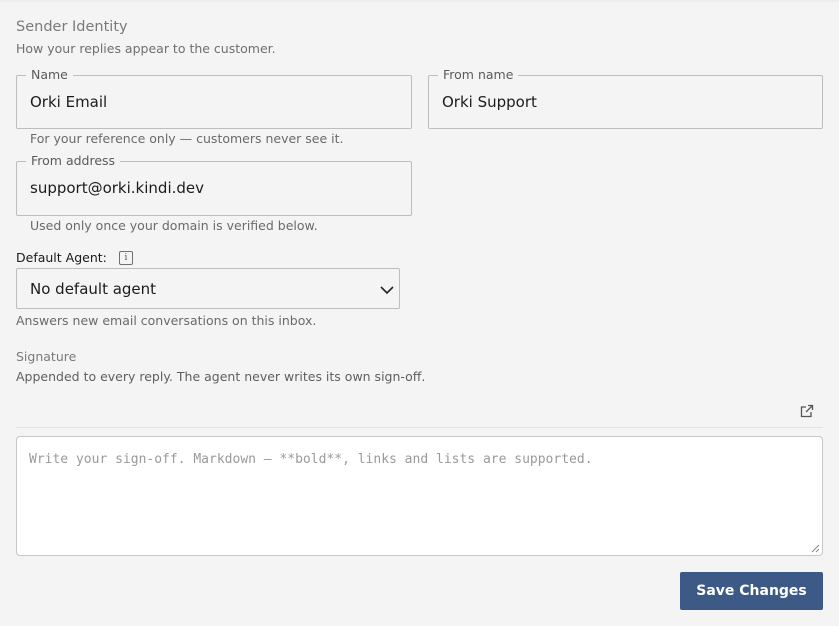 This screenshot has width=839, height=626. Describe the element at coordinates (419, 427) in the screenshot. I see `signature-divider` at that location.